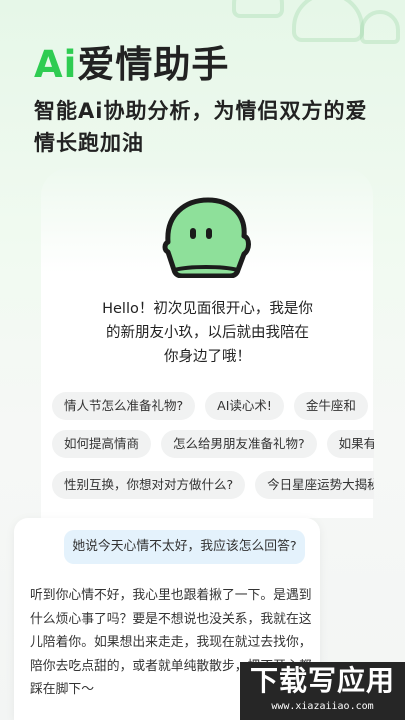  I want to click on suggestion-chip: 金牛座和, so click(330, 406).